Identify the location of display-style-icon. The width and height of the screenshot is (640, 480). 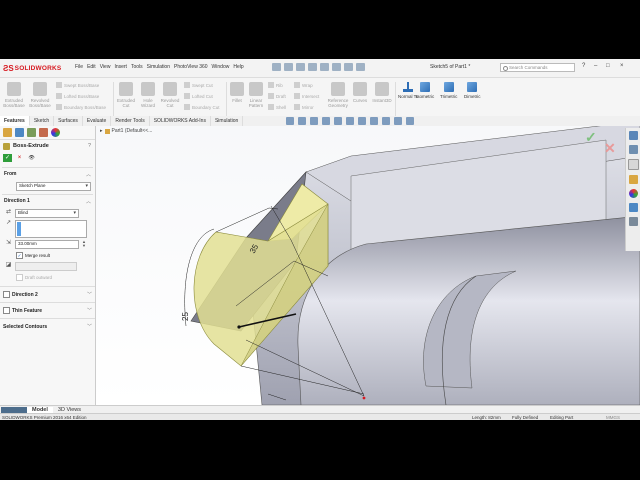
(362, 121).